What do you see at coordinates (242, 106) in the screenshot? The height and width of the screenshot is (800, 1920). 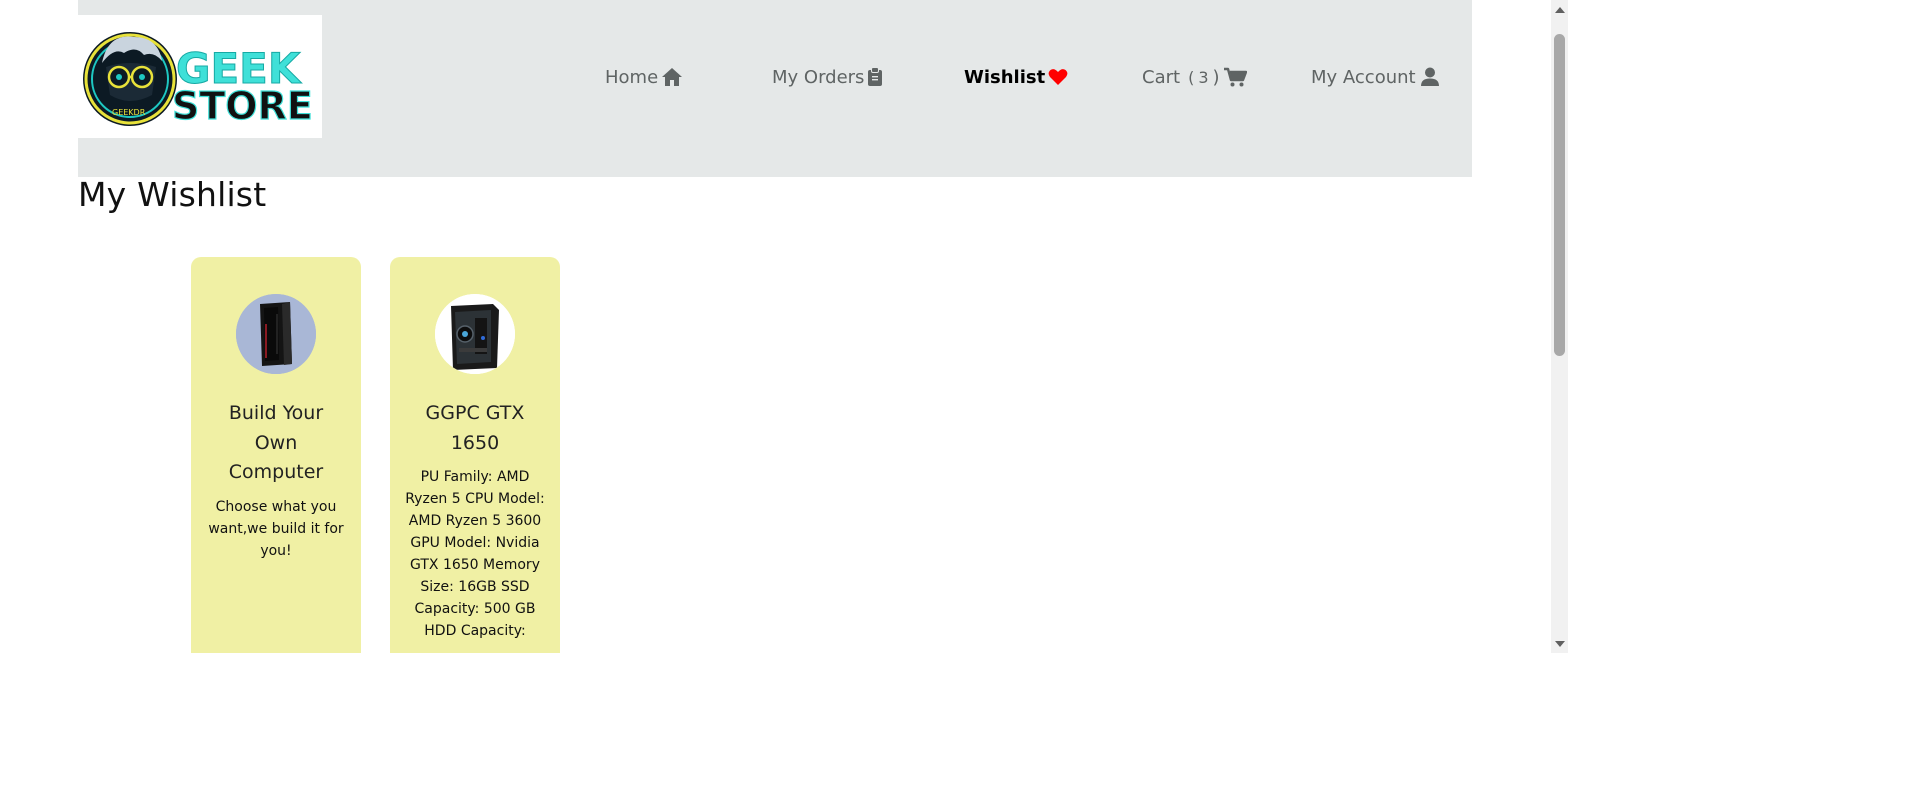 I see `logo-word-store: STORE` at bounding box center [242, 106].